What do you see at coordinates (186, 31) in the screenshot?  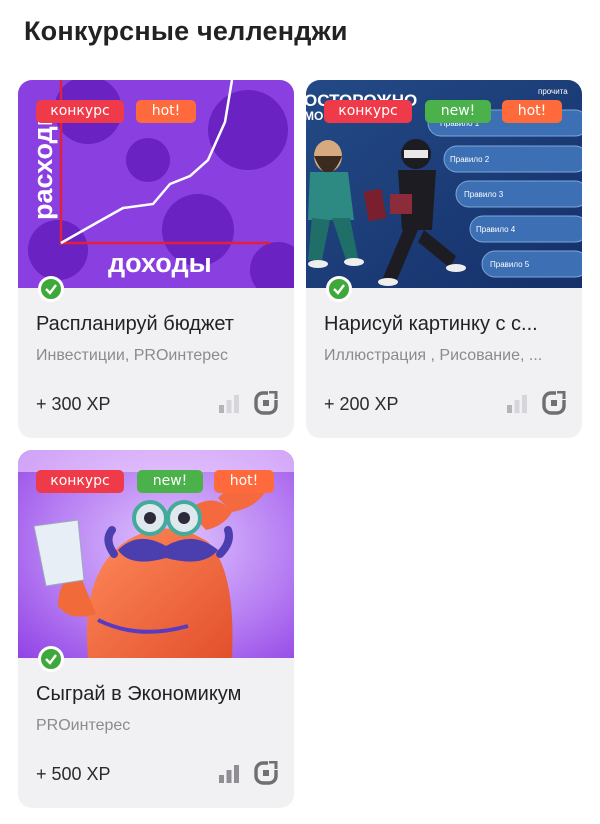 I see `page-title: Конкурсные челленджи` at bounding box center [186, 31].